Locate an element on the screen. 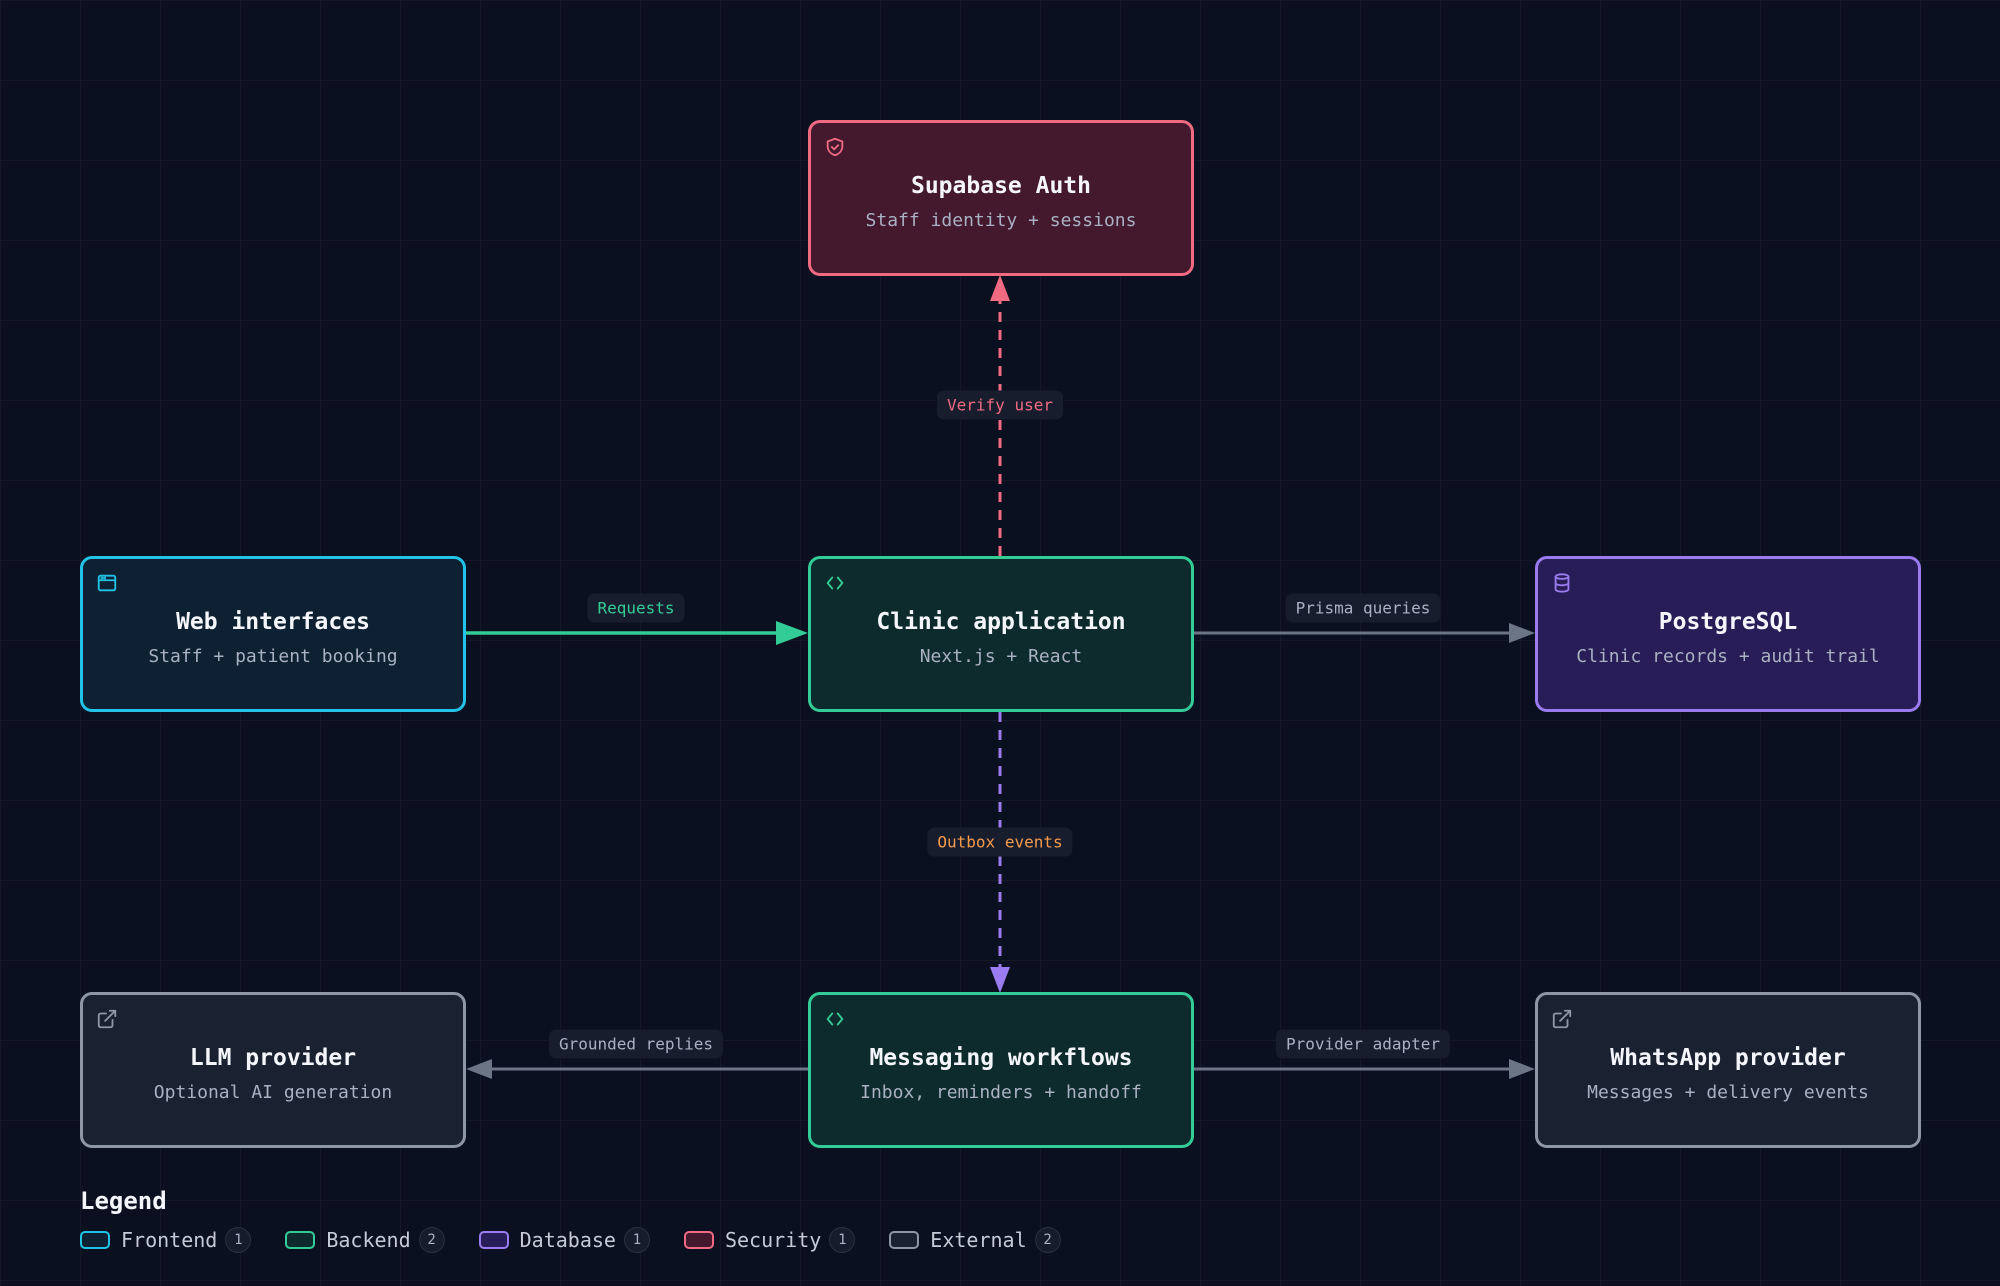  node-llm-provider: LLM provider Optional AI generation is located at coordinates (273, 1070).